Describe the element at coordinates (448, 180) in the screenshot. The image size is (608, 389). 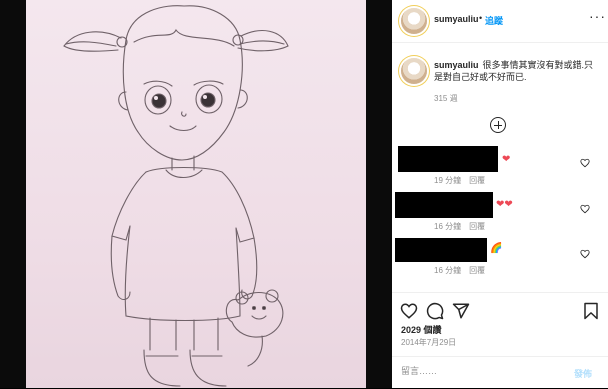
I see `comment-time: 19 分鐘` at that location.